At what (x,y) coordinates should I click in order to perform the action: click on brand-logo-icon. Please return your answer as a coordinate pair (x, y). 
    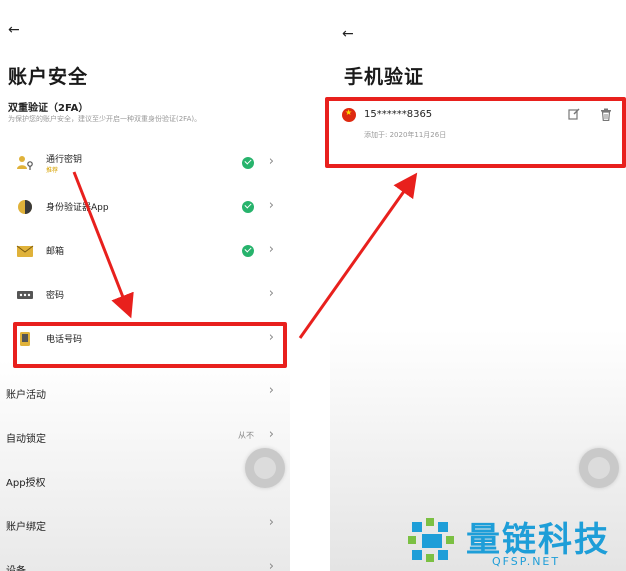
    Looking at the image, I should click on (431, 540).